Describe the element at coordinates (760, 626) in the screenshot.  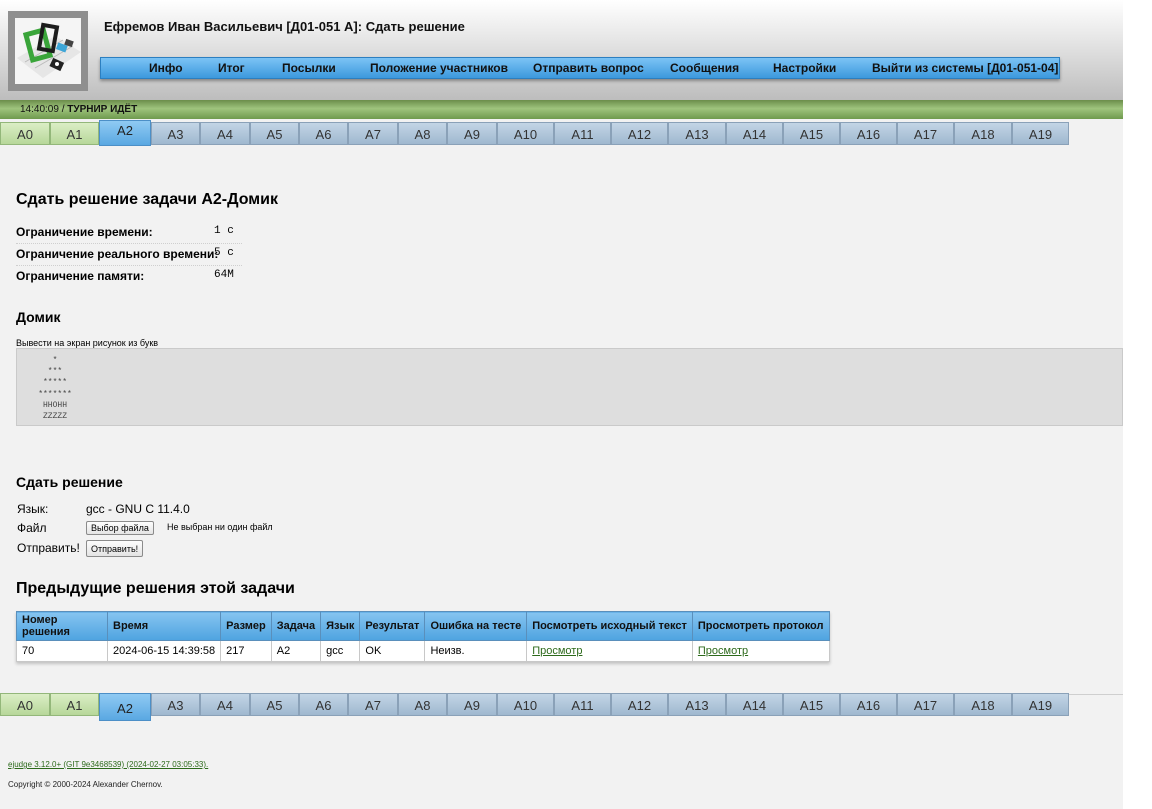
I see `column-header: Просмотреть протокол` at that location.